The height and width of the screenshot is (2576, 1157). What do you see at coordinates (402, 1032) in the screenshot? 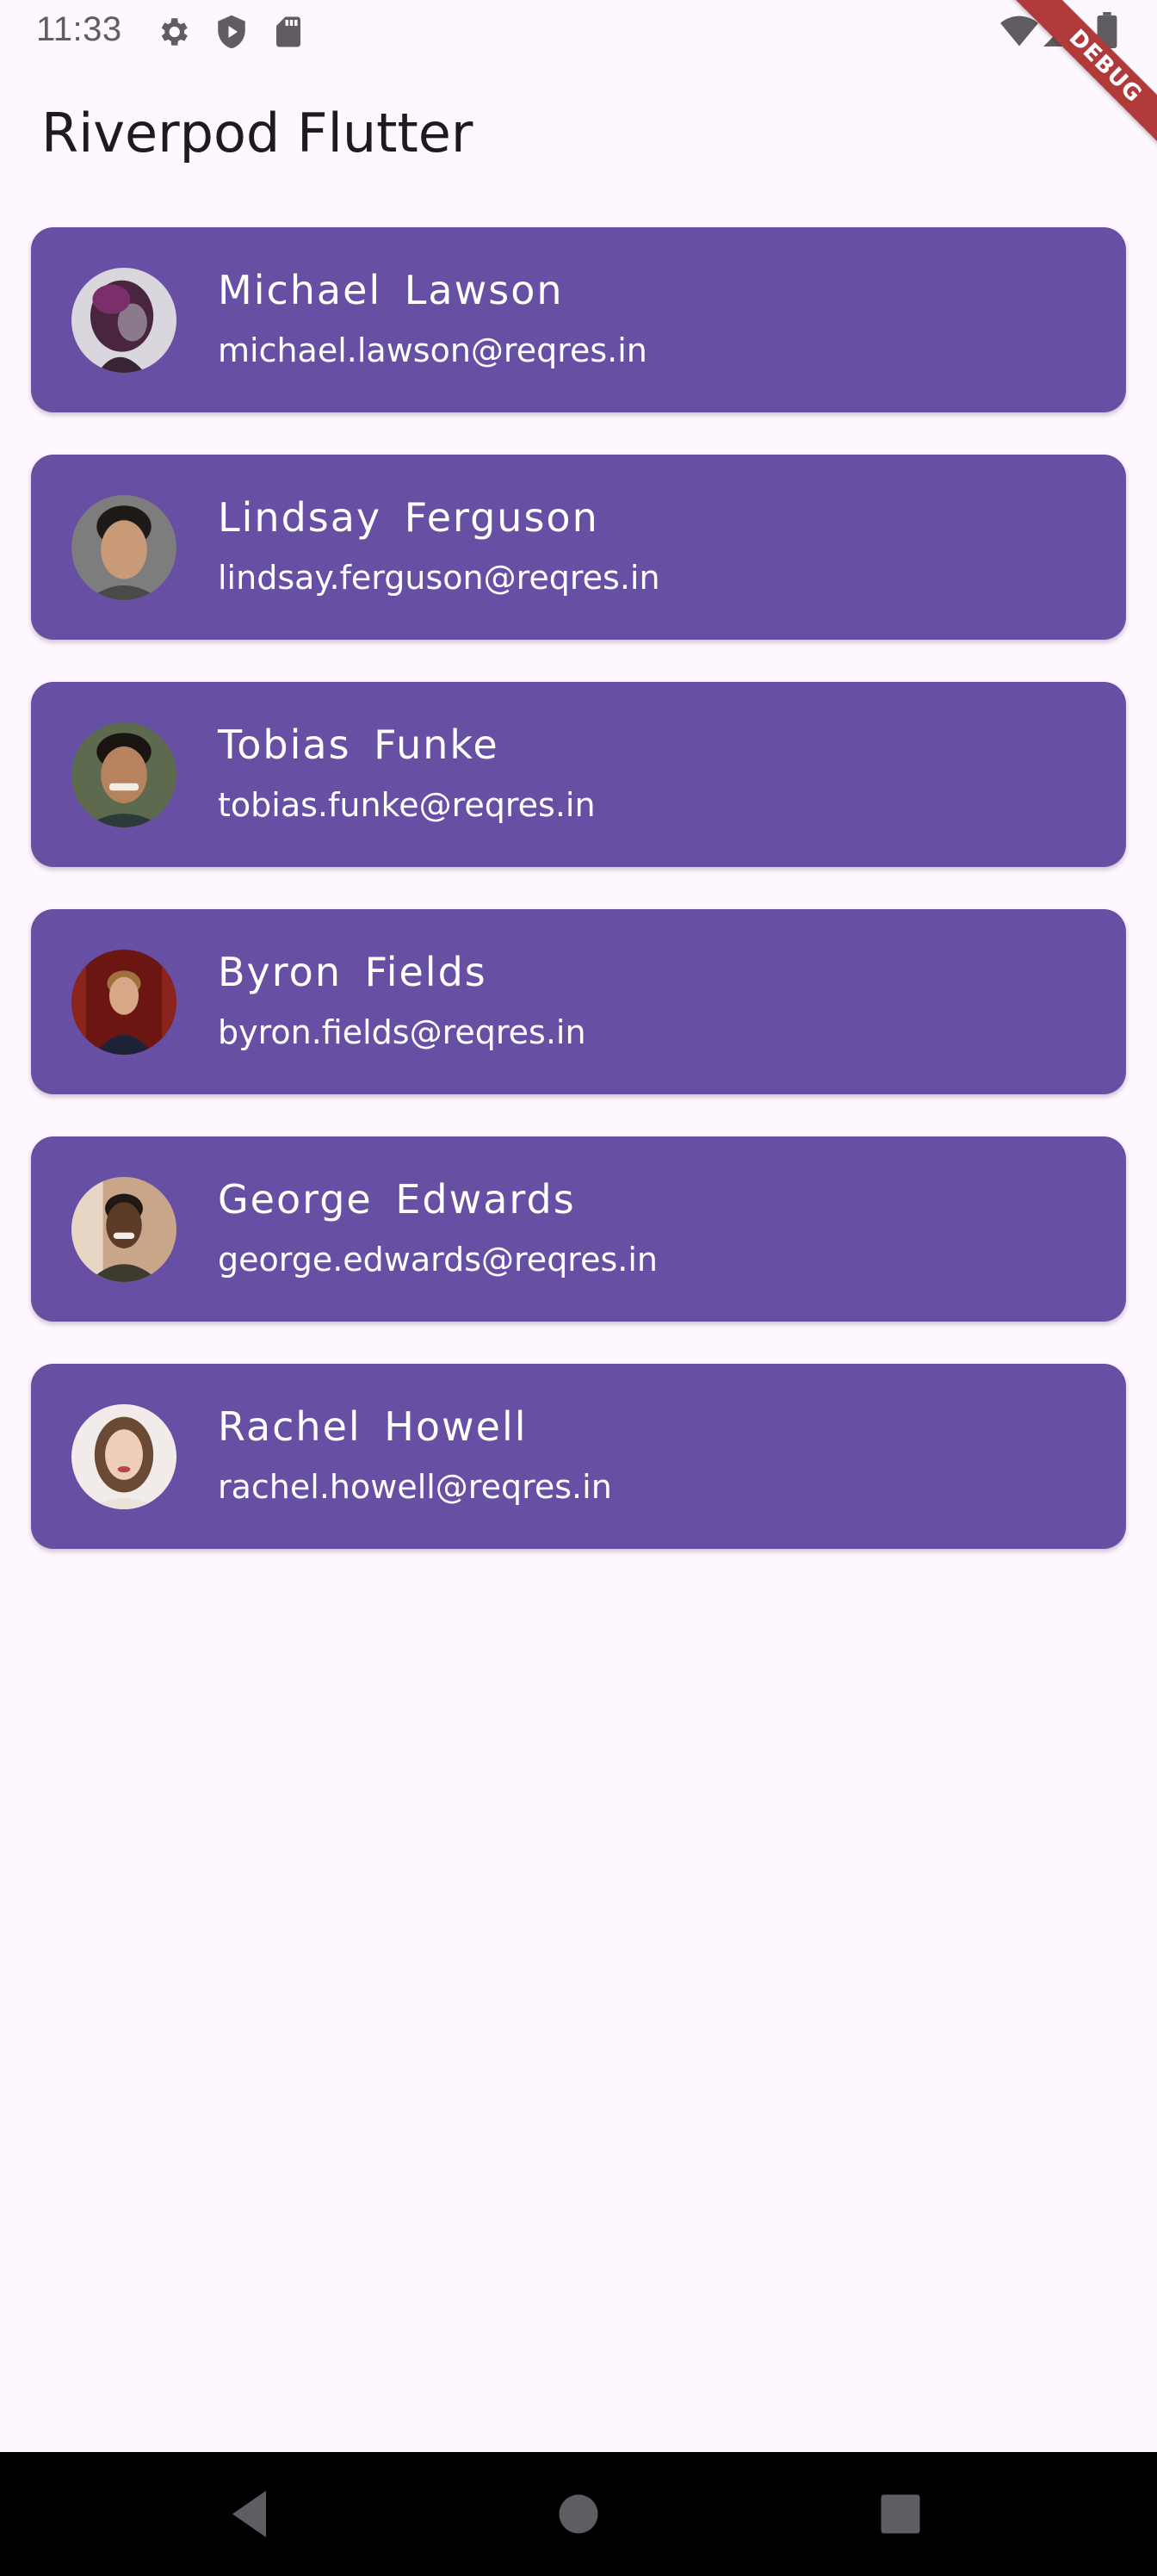
I see `user-email: byron.fields@reqres.in` at bounding box center [402, 1032].